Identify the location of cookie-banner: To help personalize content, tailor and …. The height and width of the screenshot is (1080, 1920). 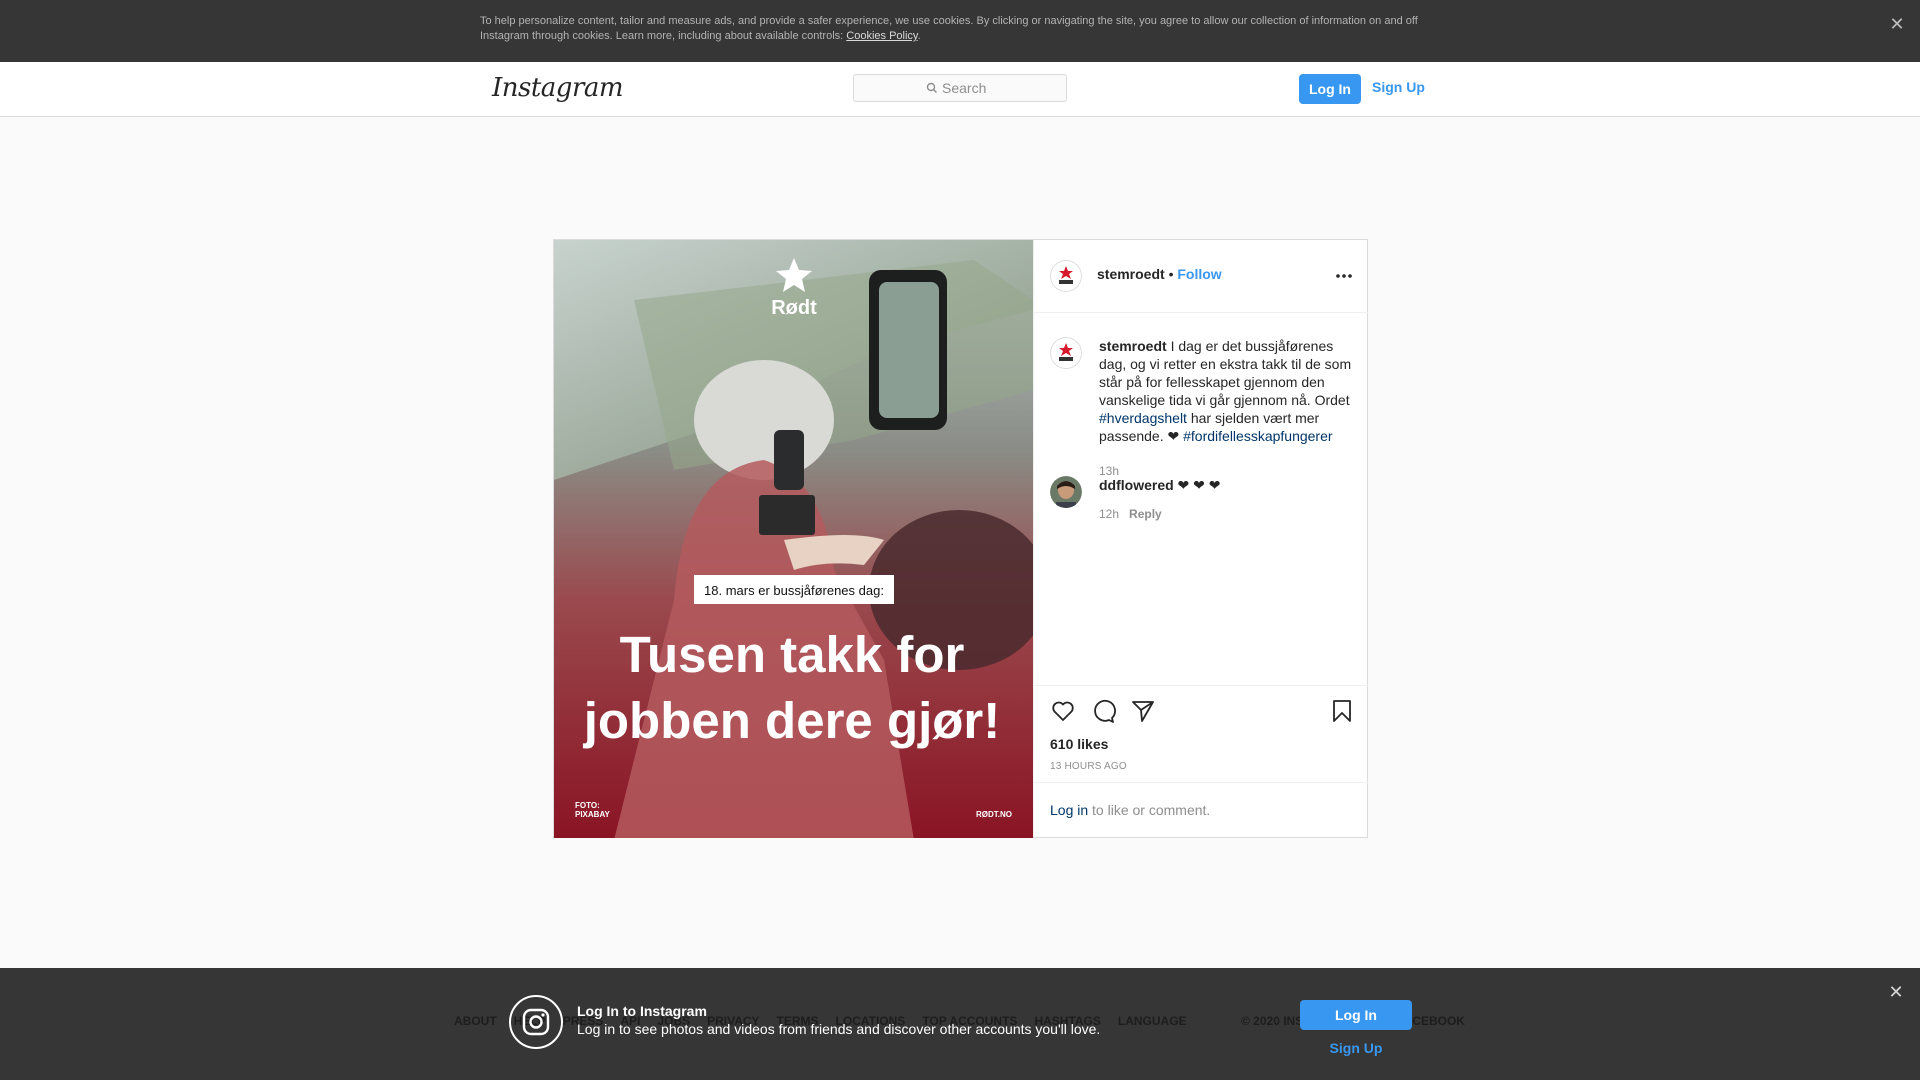
(960, 31).